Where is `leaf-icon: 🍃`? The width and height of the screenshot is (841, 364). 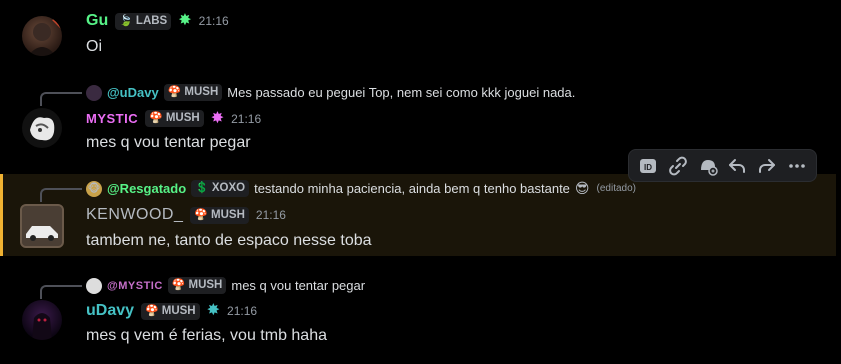 leaf-icon: 🍃 is located at coordinates (126, 20).